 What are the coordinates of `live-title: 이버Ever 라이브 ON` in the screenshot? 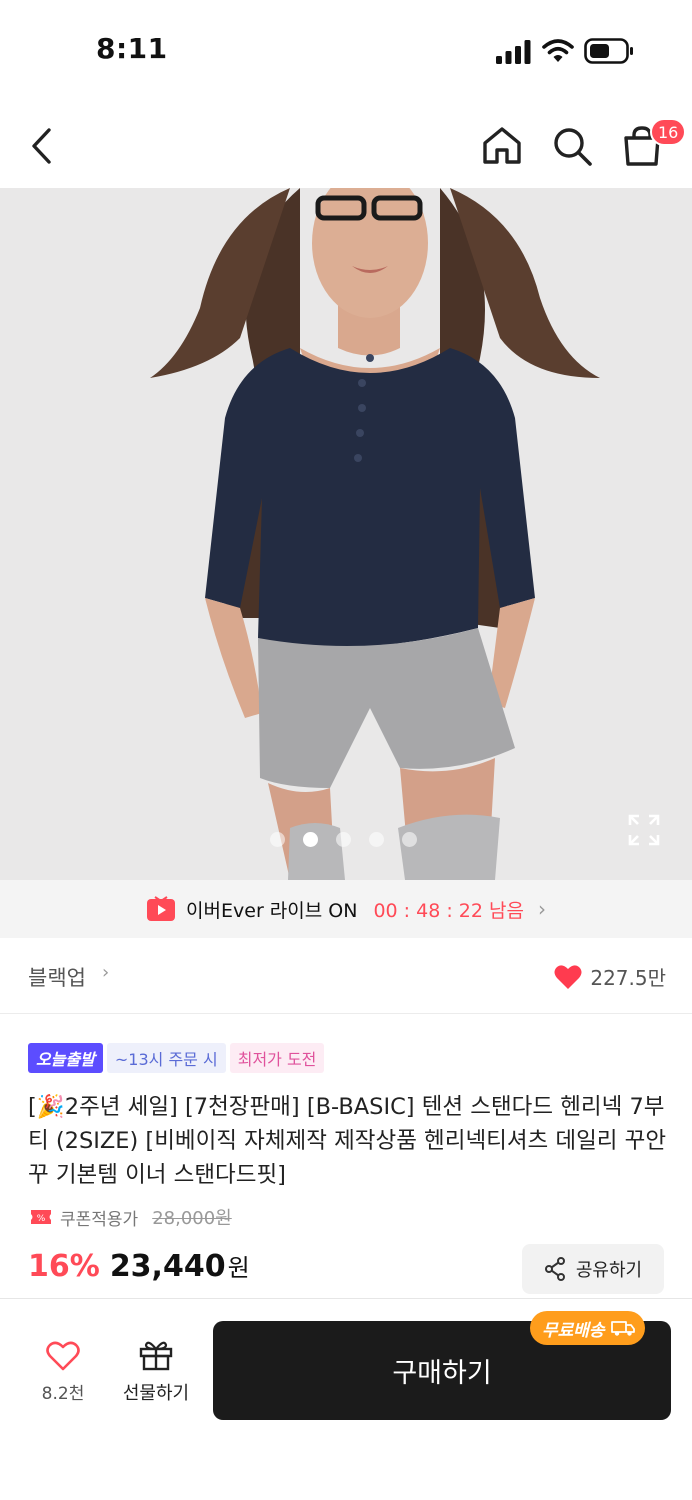 It's located at (272, 910).